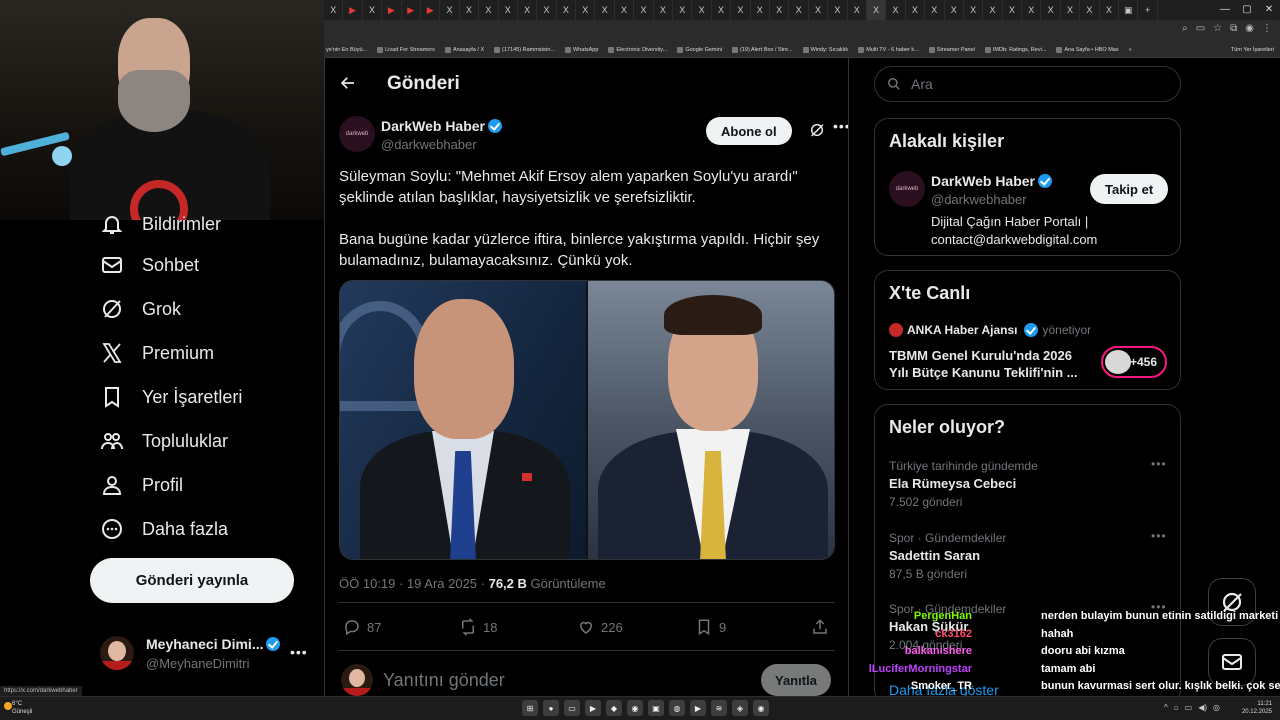  What do you see at coordinates (205, 653) in the screenshot?
I see `account-switcher: Meyhaneci Dimi... @MeyhaneDimitri •••` at bounding box center [205, 653].